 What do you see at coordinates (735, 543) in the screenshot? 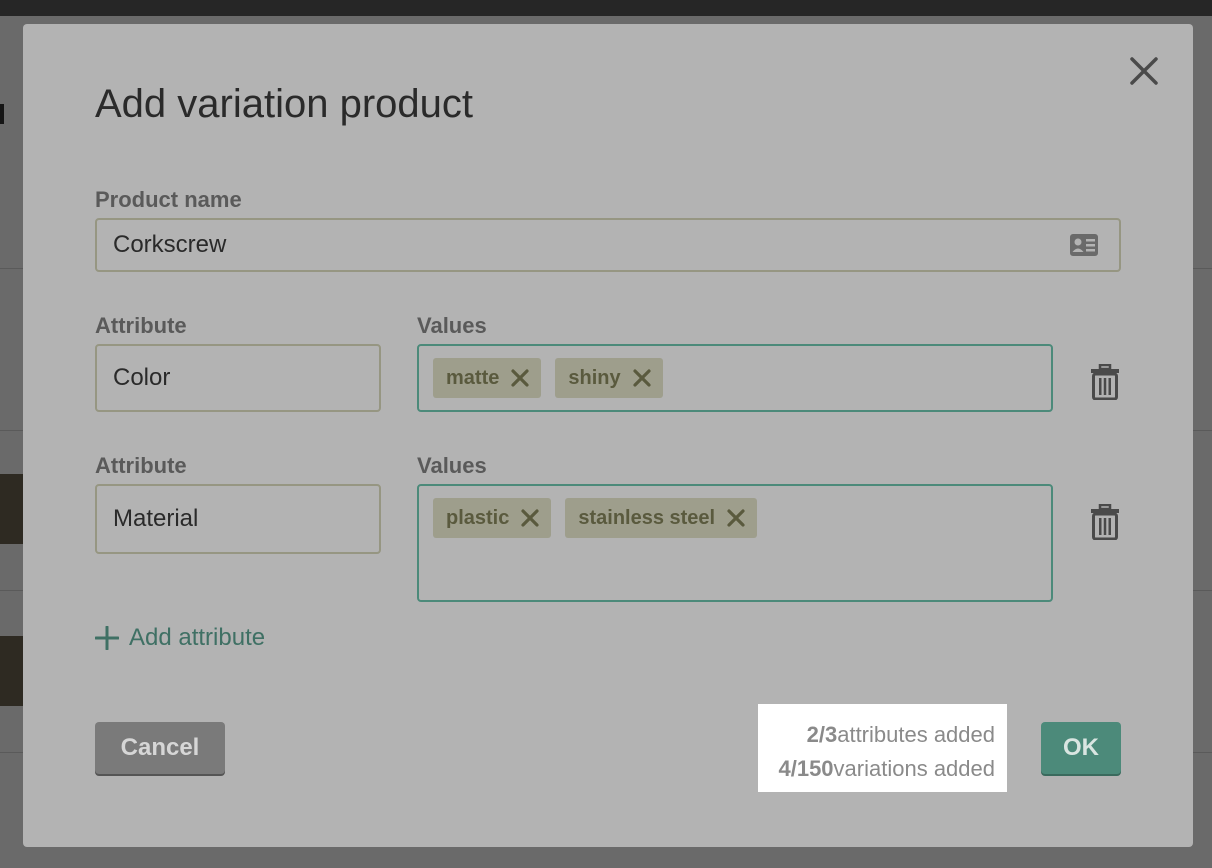
I see `values-input: plastic stainless steel` at bounding box center [735, 543].